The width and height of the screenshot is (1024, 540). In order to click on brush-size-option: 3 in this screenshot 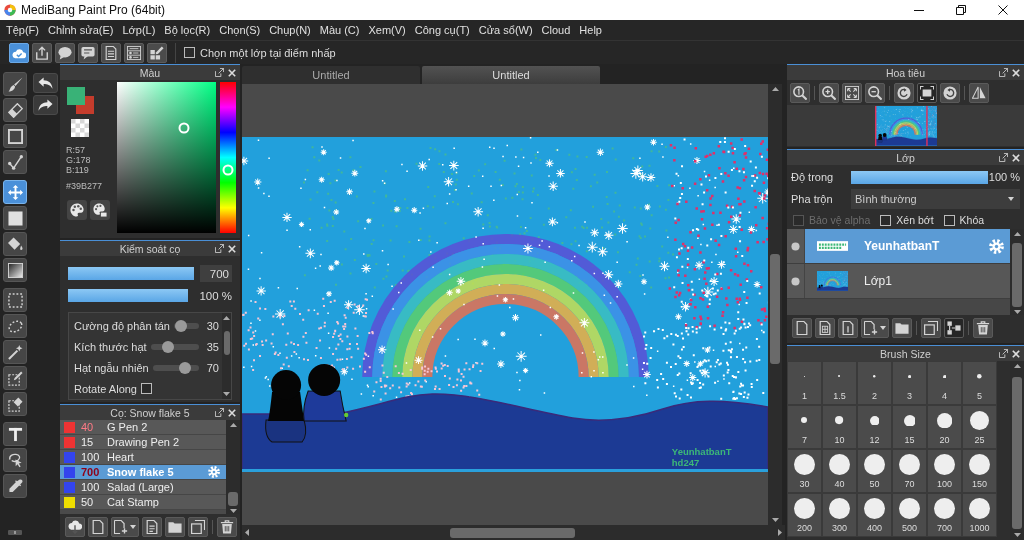, I will do `click(909, 383)`.